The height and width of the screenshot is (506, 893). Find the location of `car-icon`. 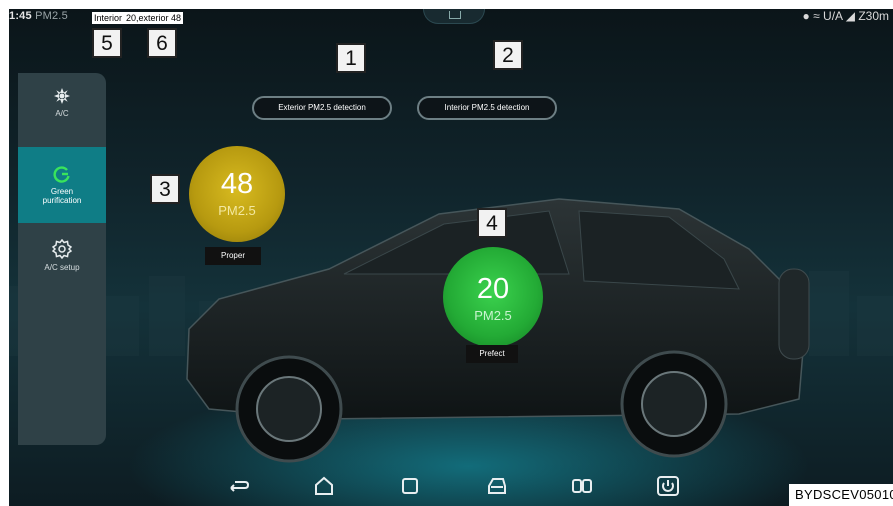

car-icon is located at coordinates (497, 486).